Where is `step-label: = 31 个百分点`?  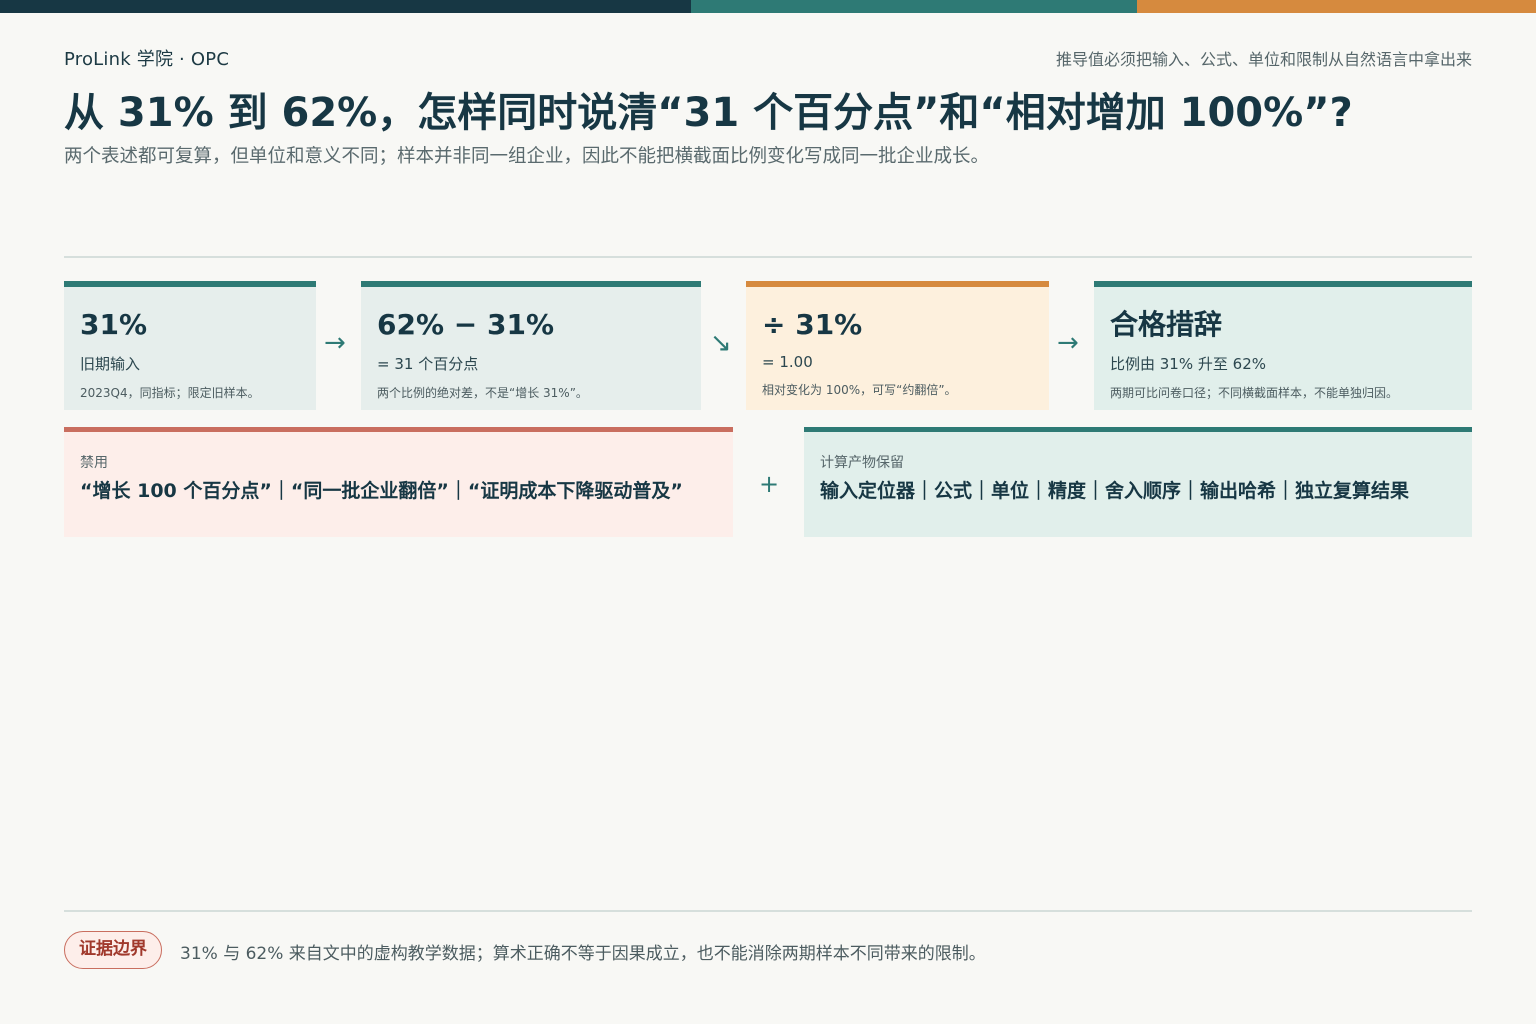 step-label: = 31 个百分点 is located at coordinates (428, 364).